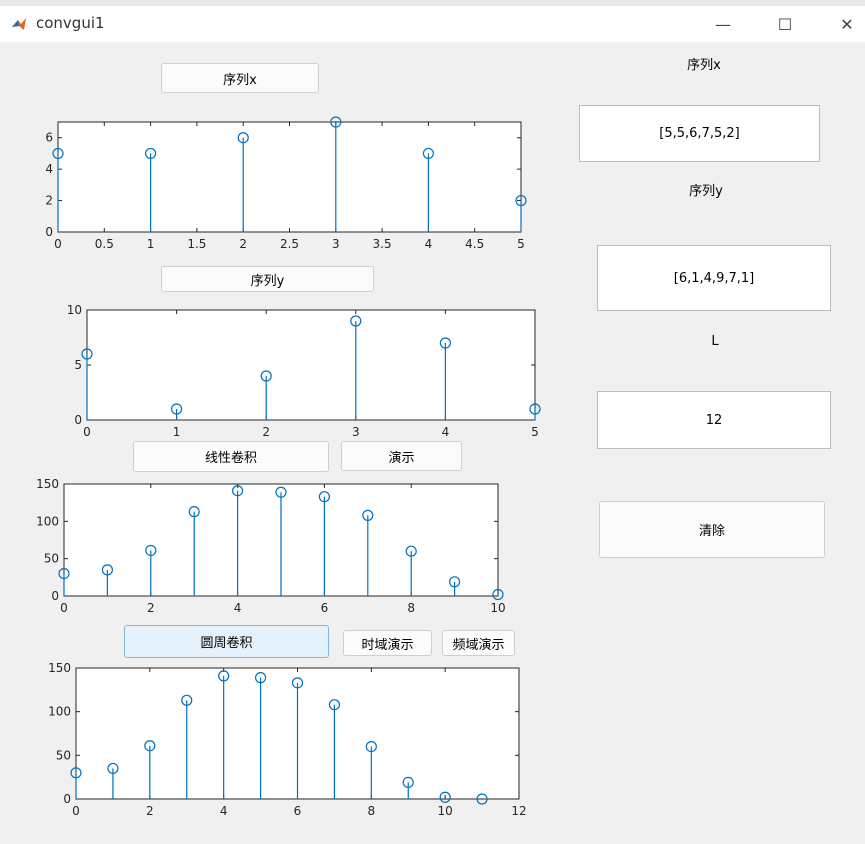  What do you see at coordinates (224, 811) in the screenshot?
I see `x-tick-label: 4` at bounding box center [224, 811].